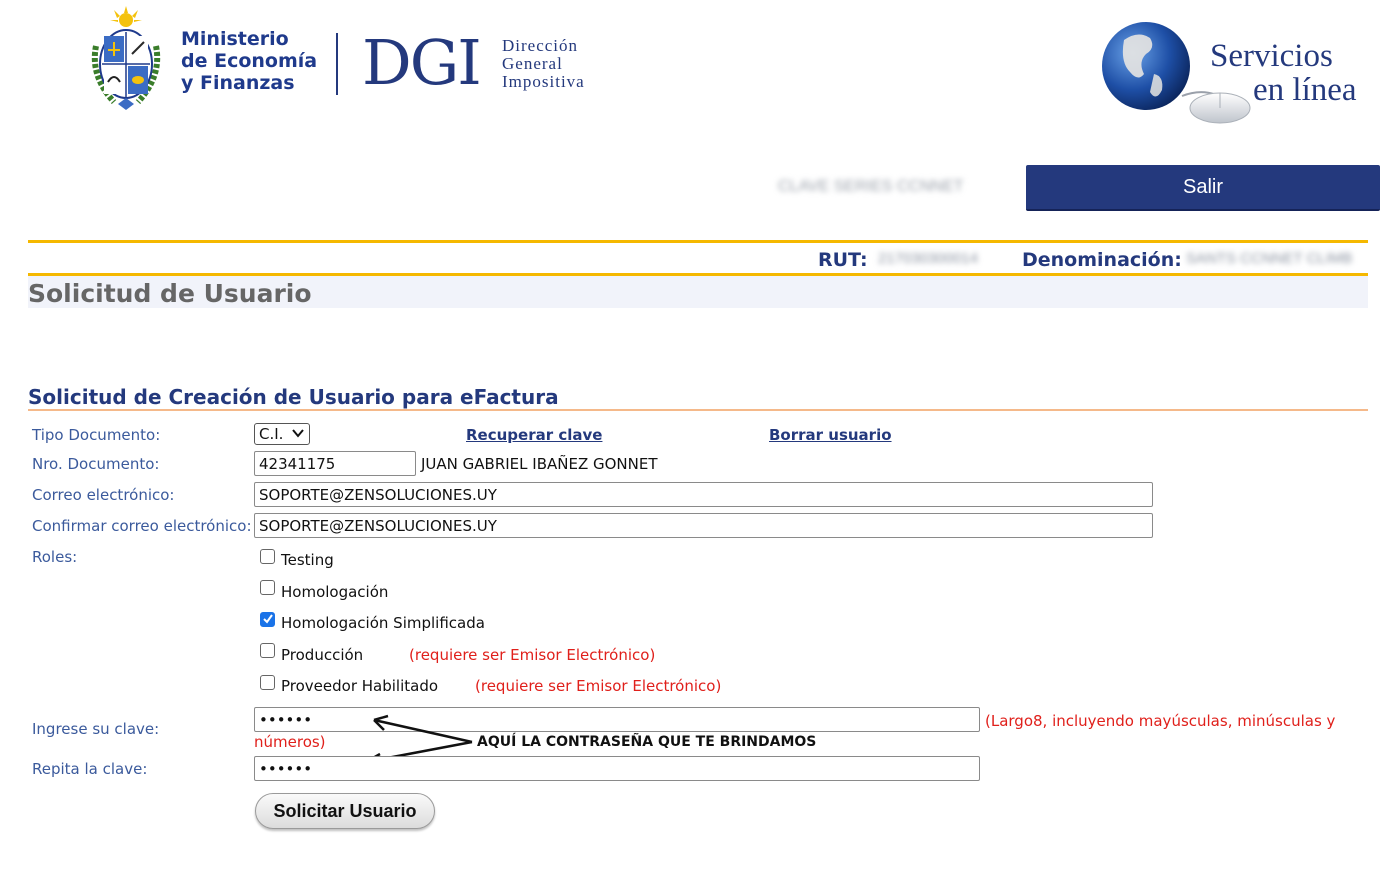  What do you see at coordinates (532, 63) in the screenshot?
I see `dgi-word-2: General` at bounding box center [532, 63].